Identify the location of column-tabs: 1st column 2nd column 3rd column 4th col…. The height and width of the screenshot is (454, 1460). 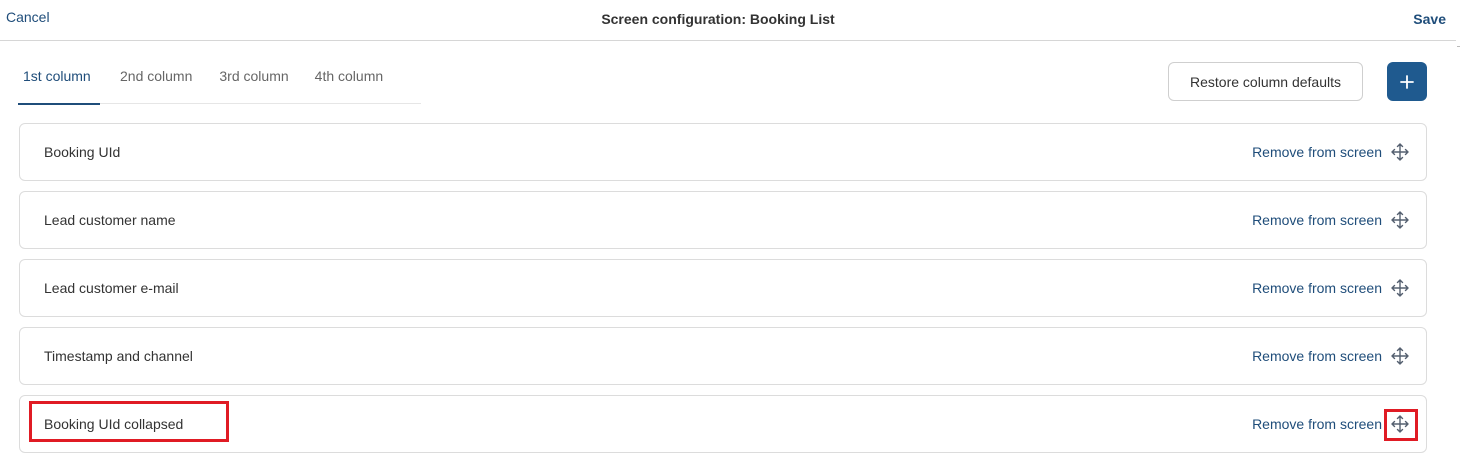
(219, 80).